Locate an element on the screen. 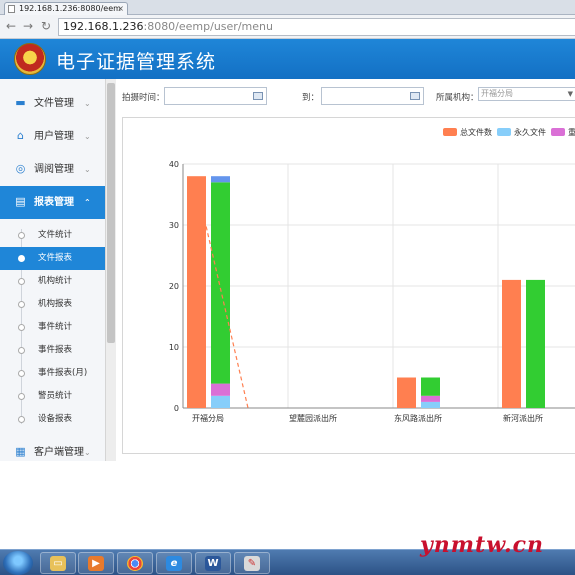 The width and height of the screenshot is (575, 575). taskbar-ie: e is located at coordinates (174, 563).